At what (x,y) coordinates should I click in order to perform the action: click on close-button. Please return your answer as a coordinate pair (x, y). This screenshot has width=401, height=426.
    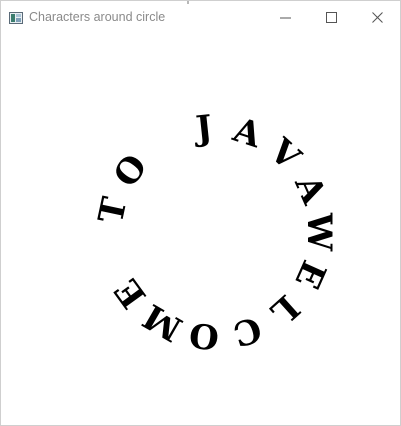
    Looking at the image, I should click on (377, 18).